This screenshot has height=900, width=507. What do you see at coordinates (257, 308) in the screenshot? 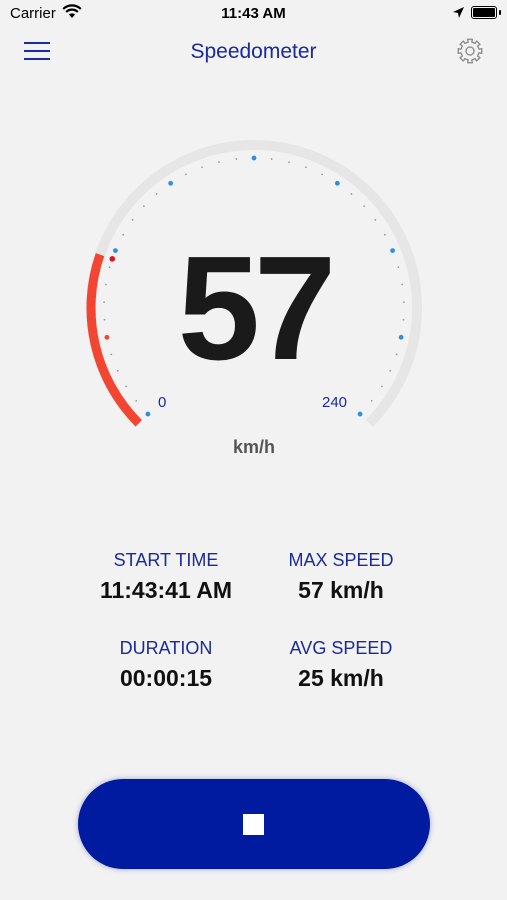
I see `current-speed: 57` at bounding box center [257, 308].